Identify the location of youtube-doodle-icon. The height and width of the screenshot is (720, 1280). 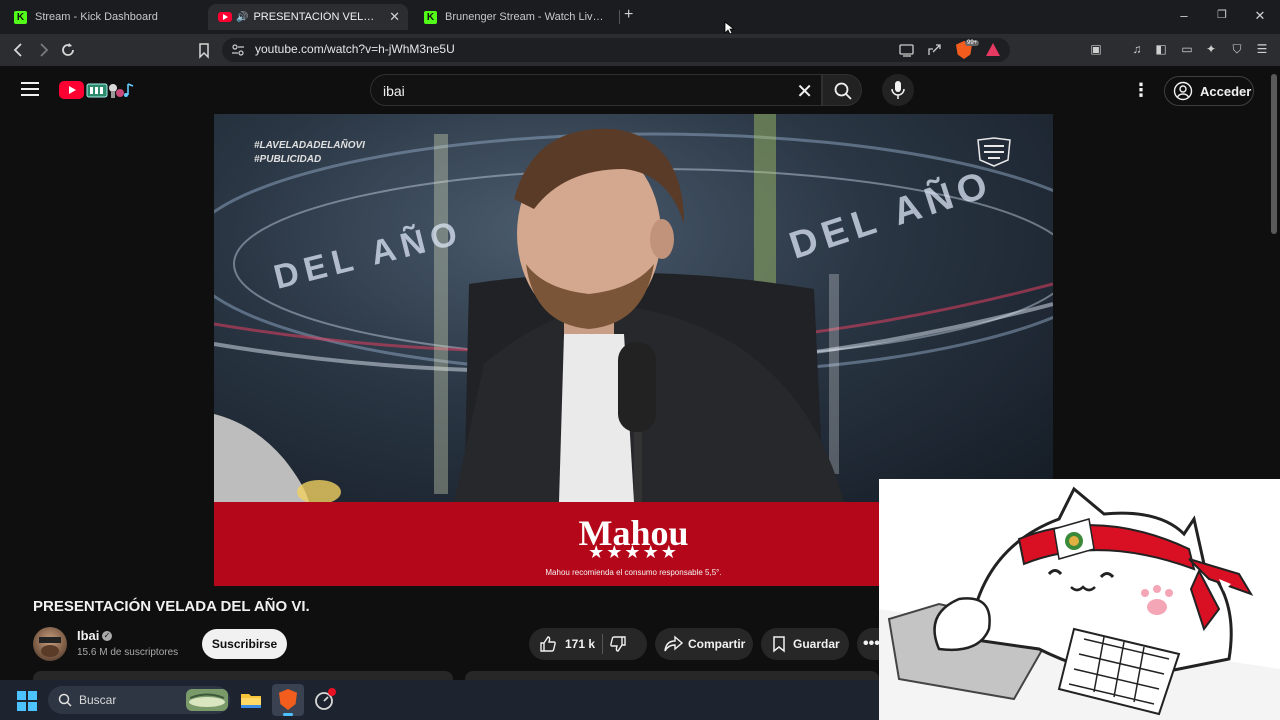
(111, 90).